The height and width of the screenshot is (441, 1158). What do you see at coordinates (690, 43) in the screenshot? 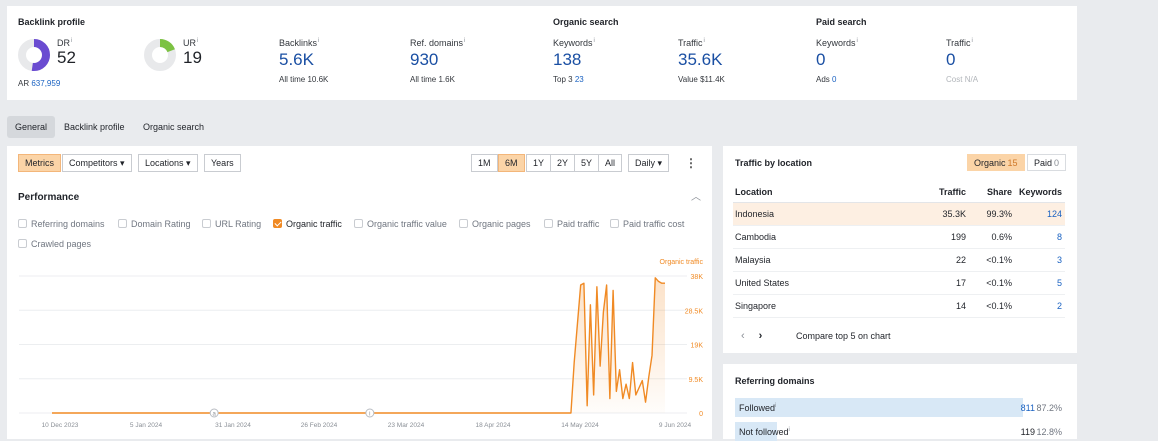
I see `organic-traffic-label: Traffic` at bounding box center [690, 43].